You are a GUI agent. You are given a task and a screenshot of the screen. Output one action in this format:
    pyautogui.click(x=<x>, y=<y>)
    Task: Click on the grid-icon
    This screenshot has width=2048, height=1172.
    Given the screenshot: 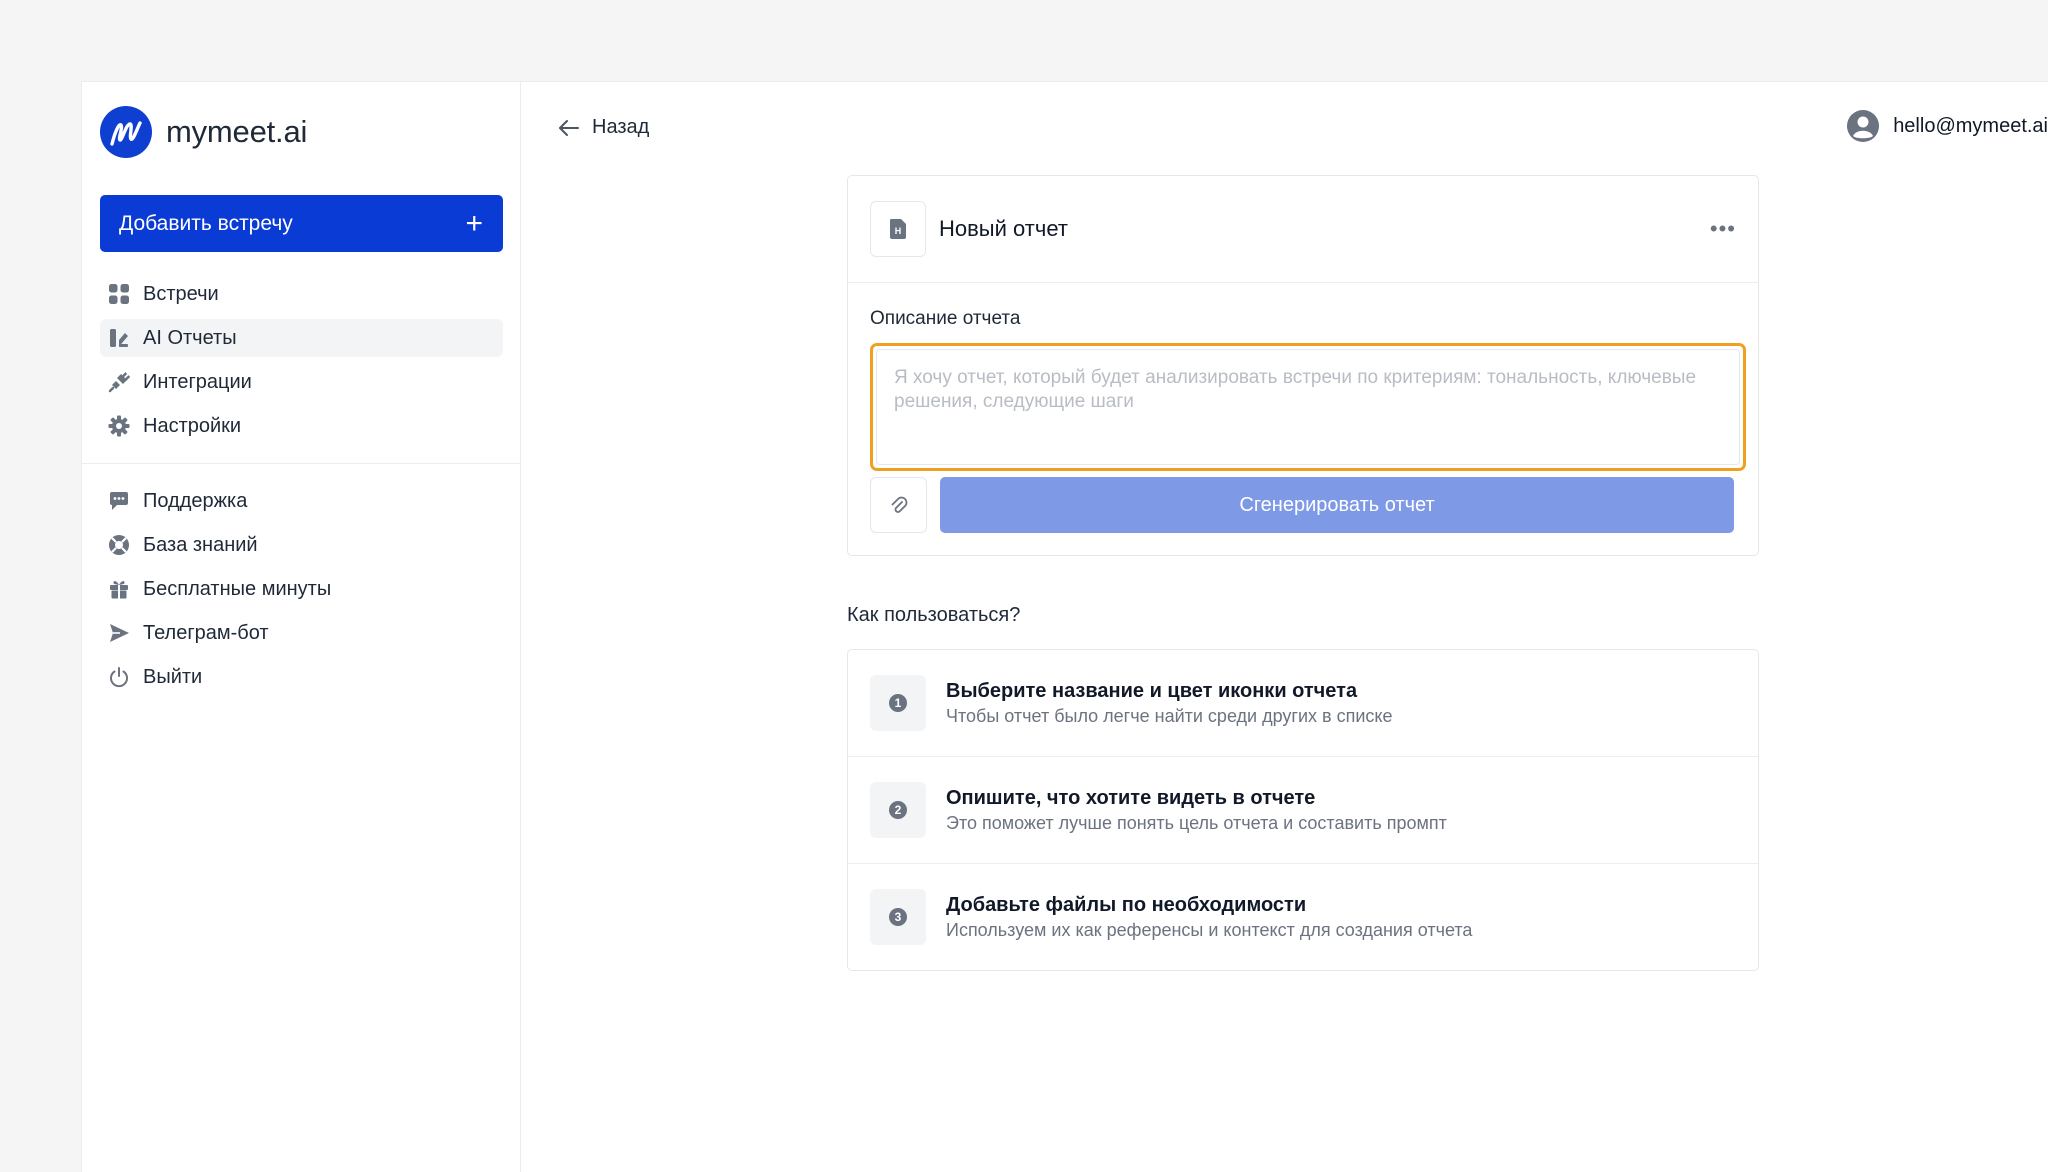 What is the action you would take?
    pyautogui.click(x=119, y=294)
    